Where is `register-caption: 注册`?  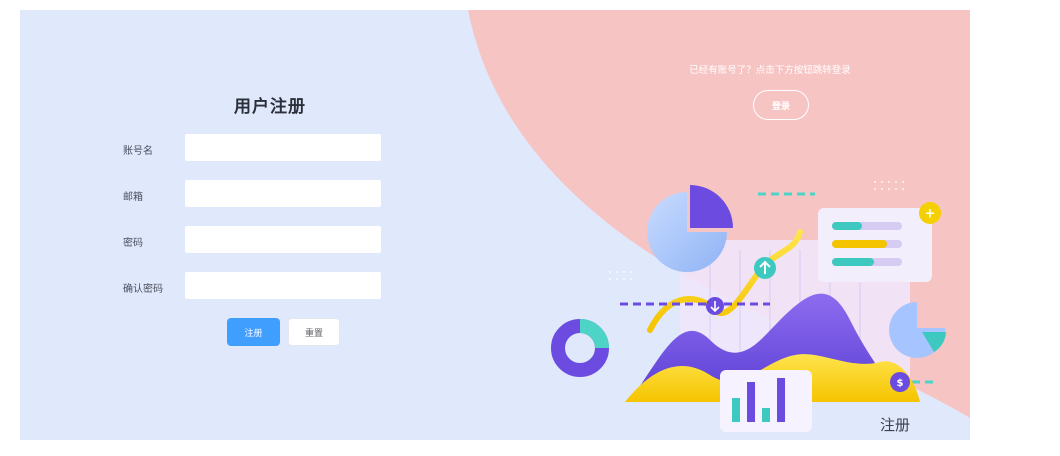
register-caption: 注册 is located at coordinates (895, 425).